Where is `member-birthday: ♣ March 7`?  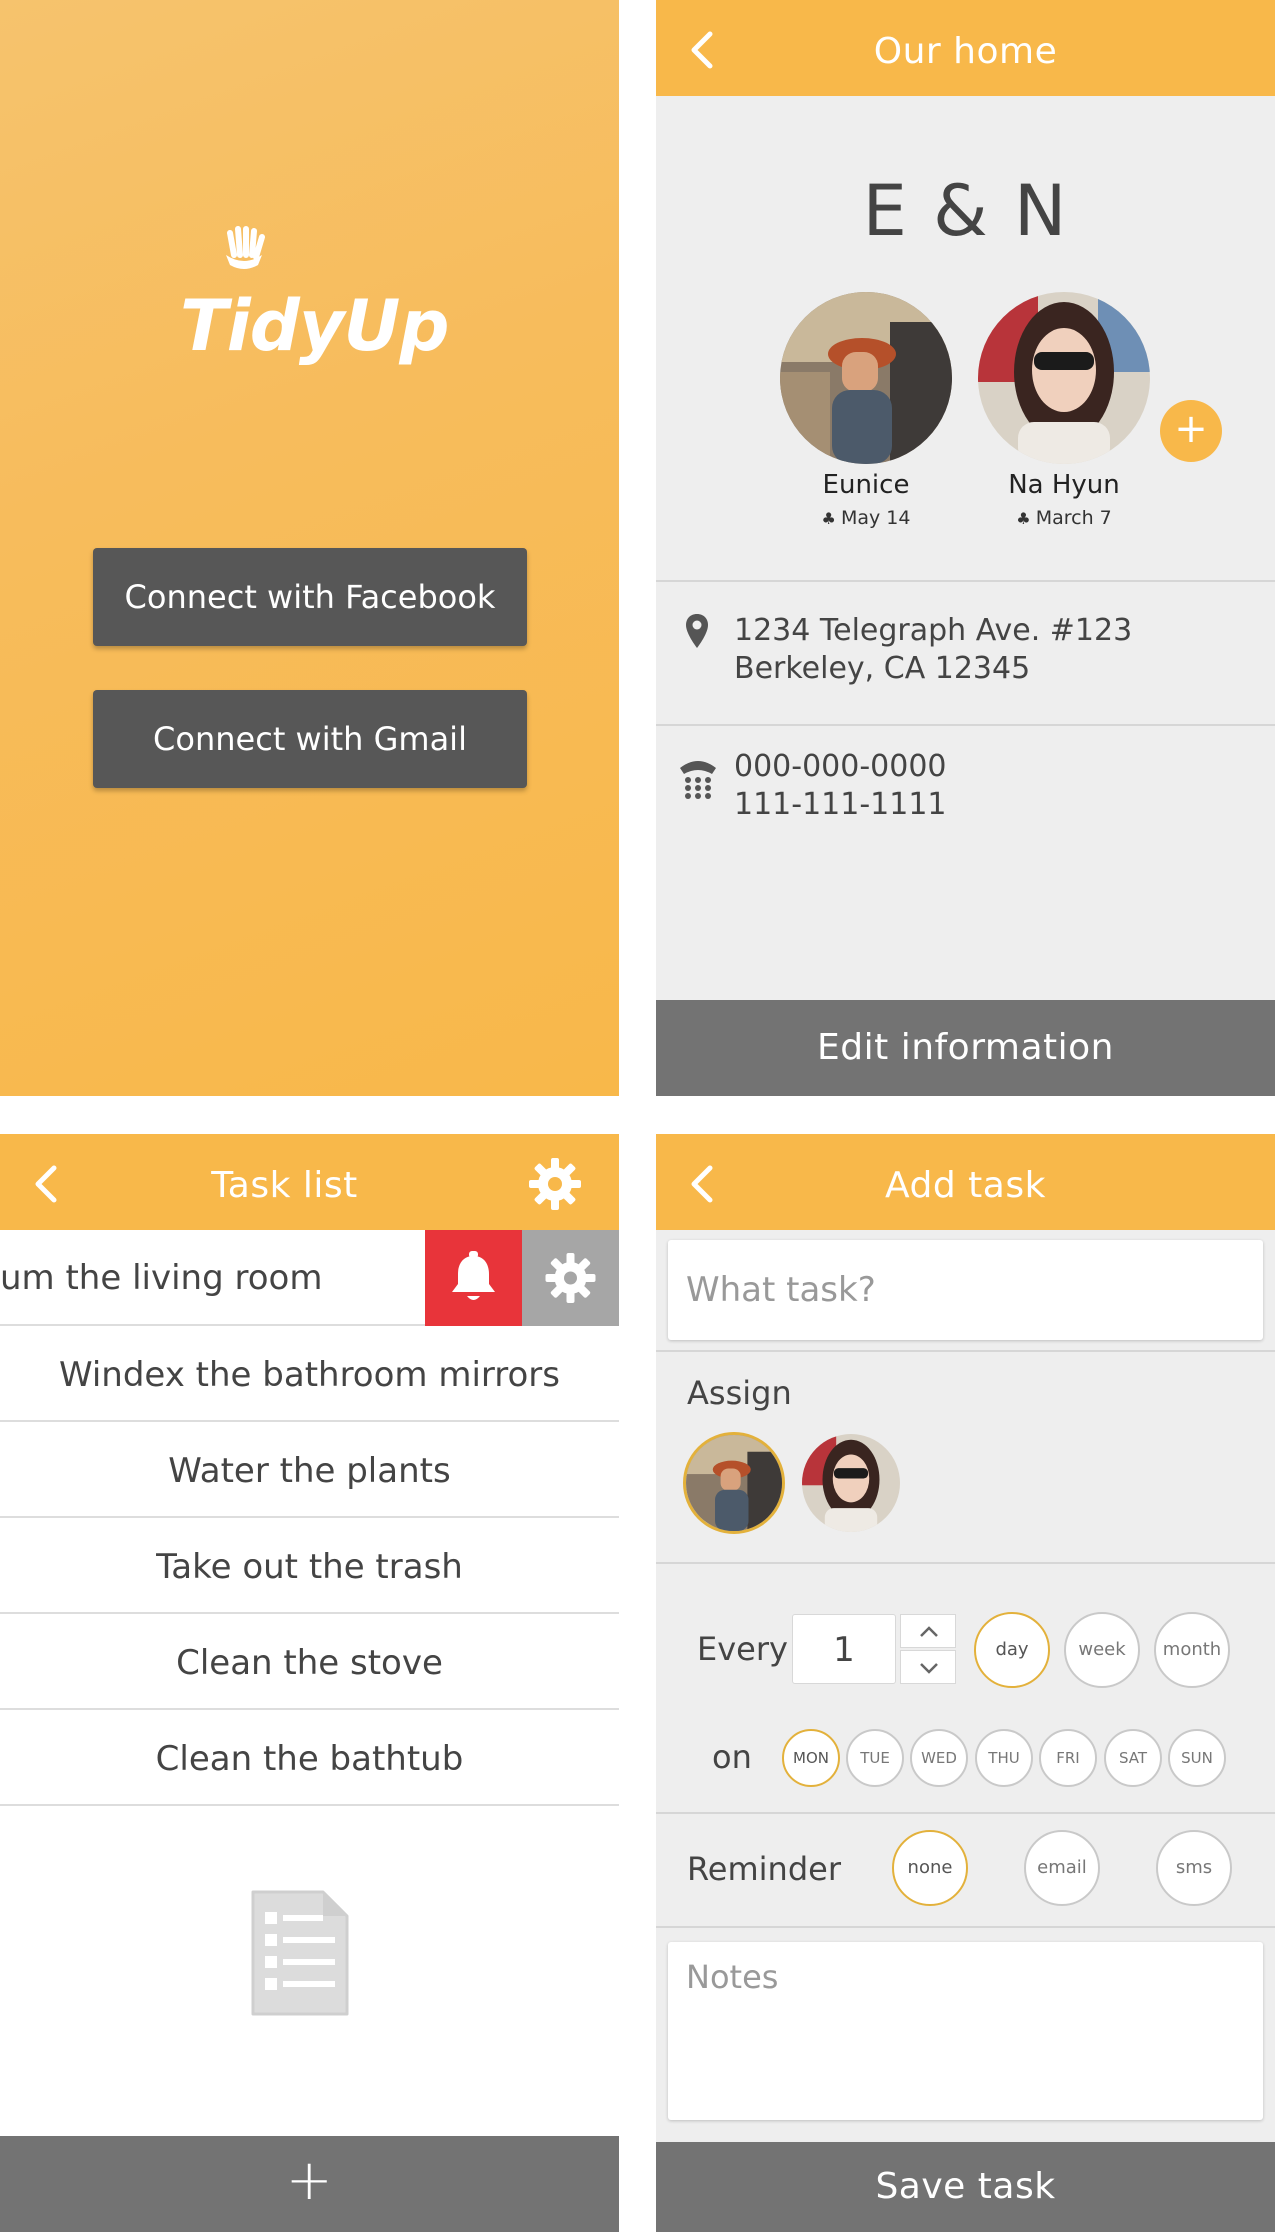
member-birthday: ♣ March 7 is located at coordinates (1064, 518).